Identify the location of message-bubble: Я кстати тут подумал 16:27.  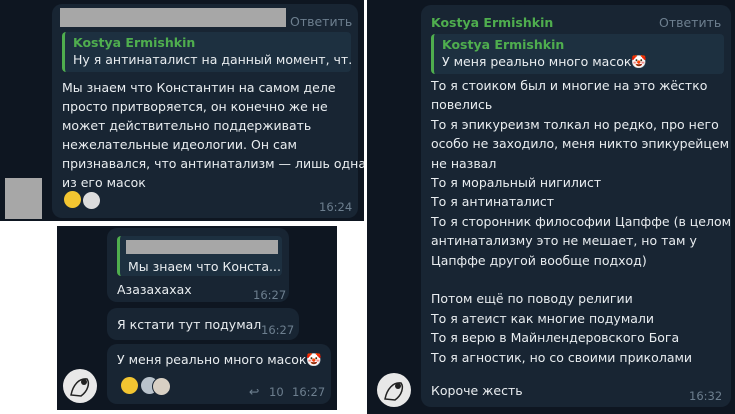
(203, 324).